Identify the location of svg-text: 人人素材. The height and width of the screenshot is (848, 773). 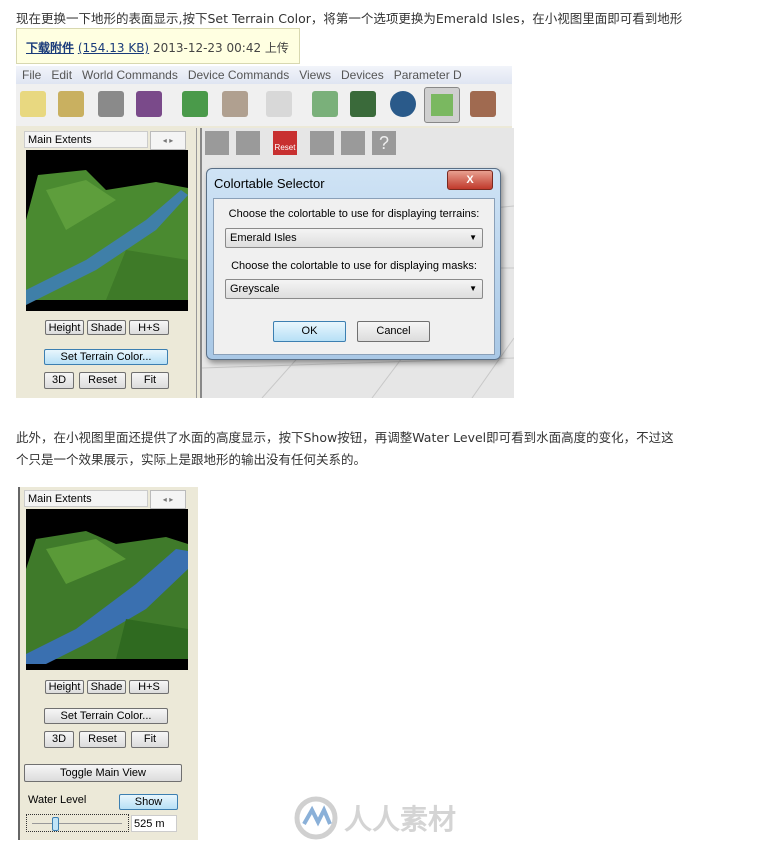
(400, 819).